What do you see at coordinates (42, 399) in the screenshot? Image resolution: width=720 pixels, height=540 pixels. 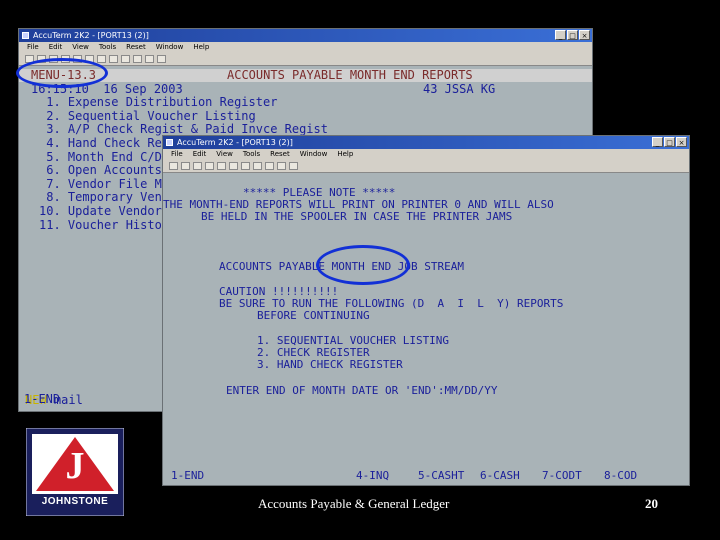 I see `end-key: 1-END` at bounding box center [42, 399].